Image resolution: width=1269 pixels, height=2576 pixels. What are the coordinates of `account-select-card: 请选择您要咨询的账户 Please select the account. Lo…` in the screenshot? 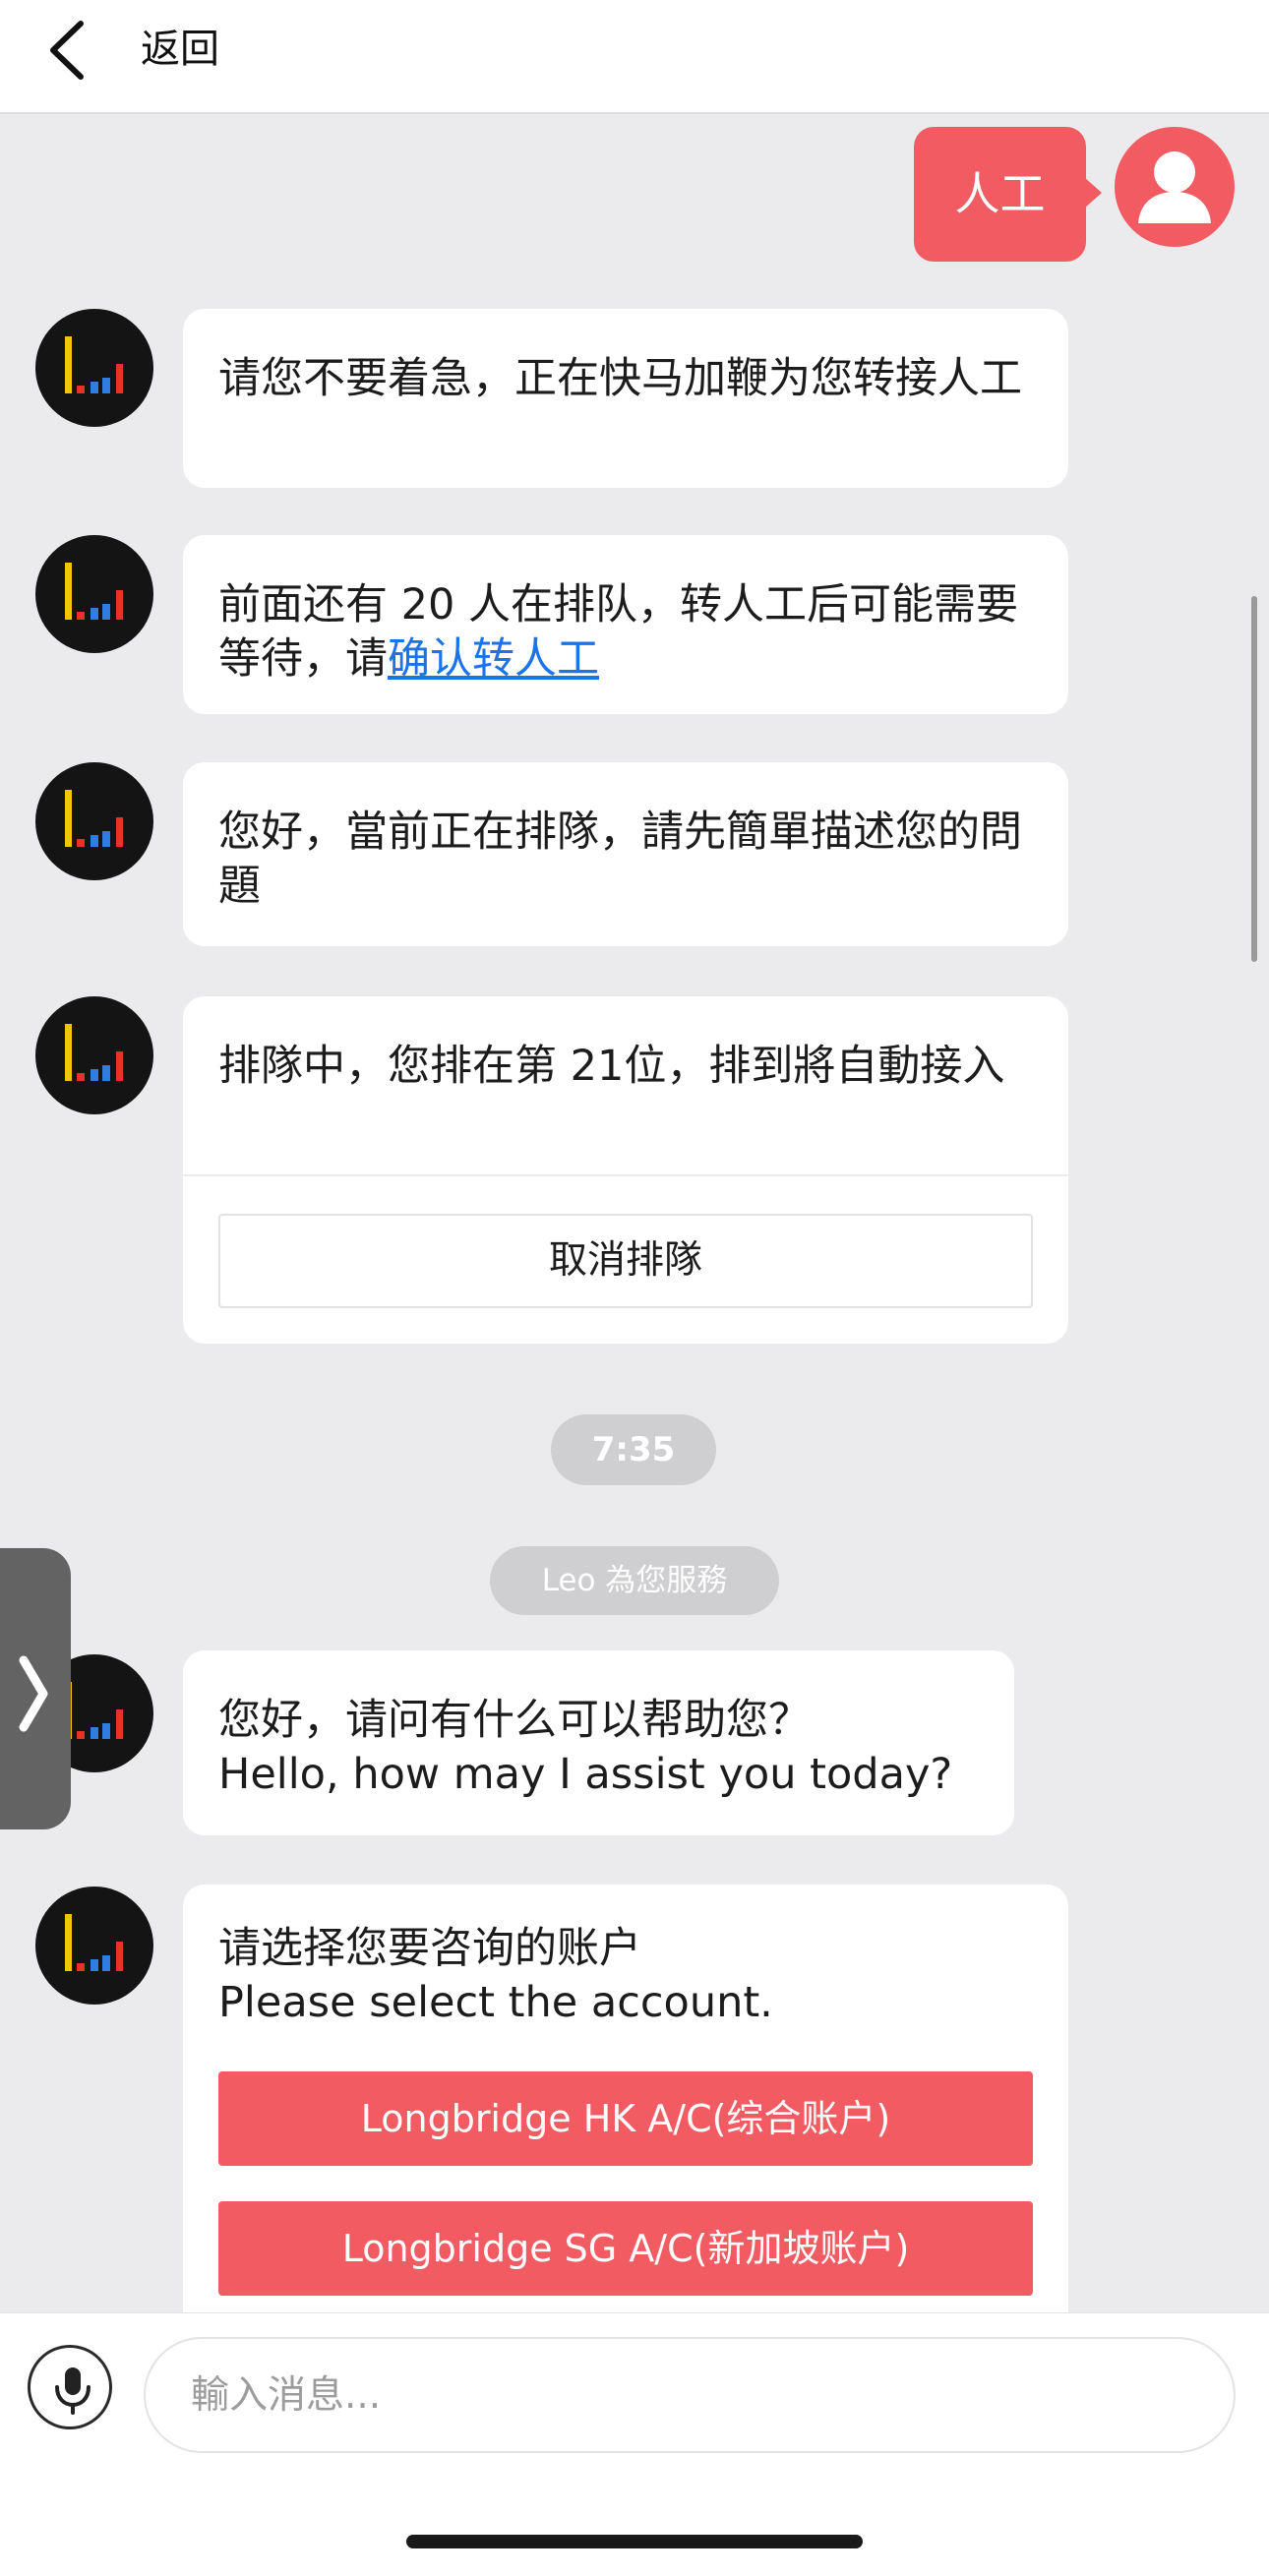 It's located at (625, 2098).